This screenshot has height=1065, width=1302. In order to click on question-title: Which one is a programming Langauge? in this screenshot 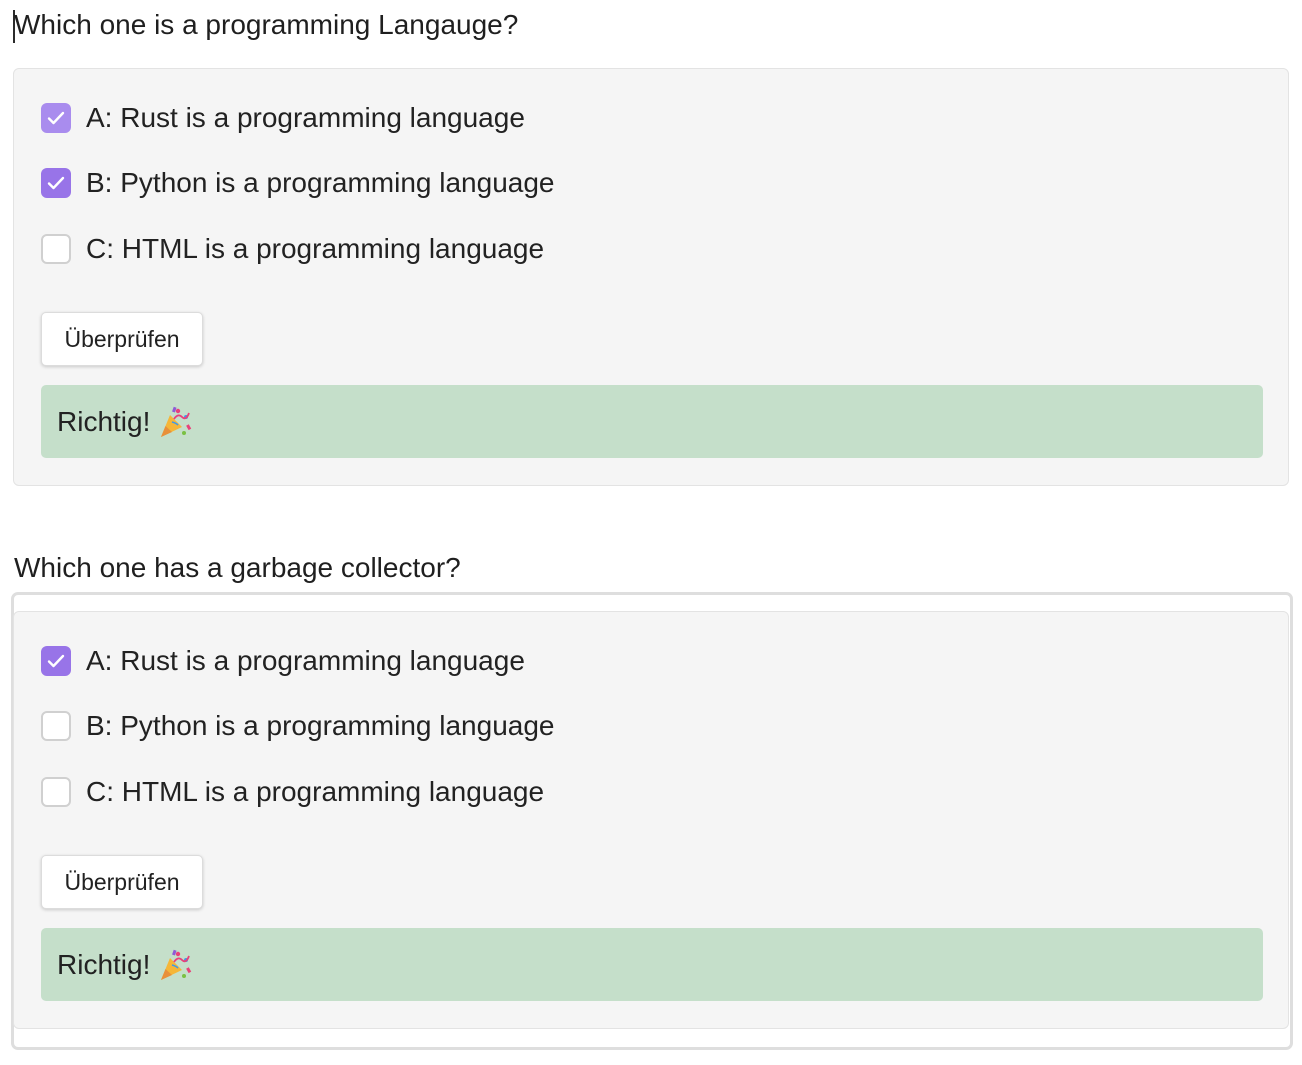, I will do `click(266, 24)`.